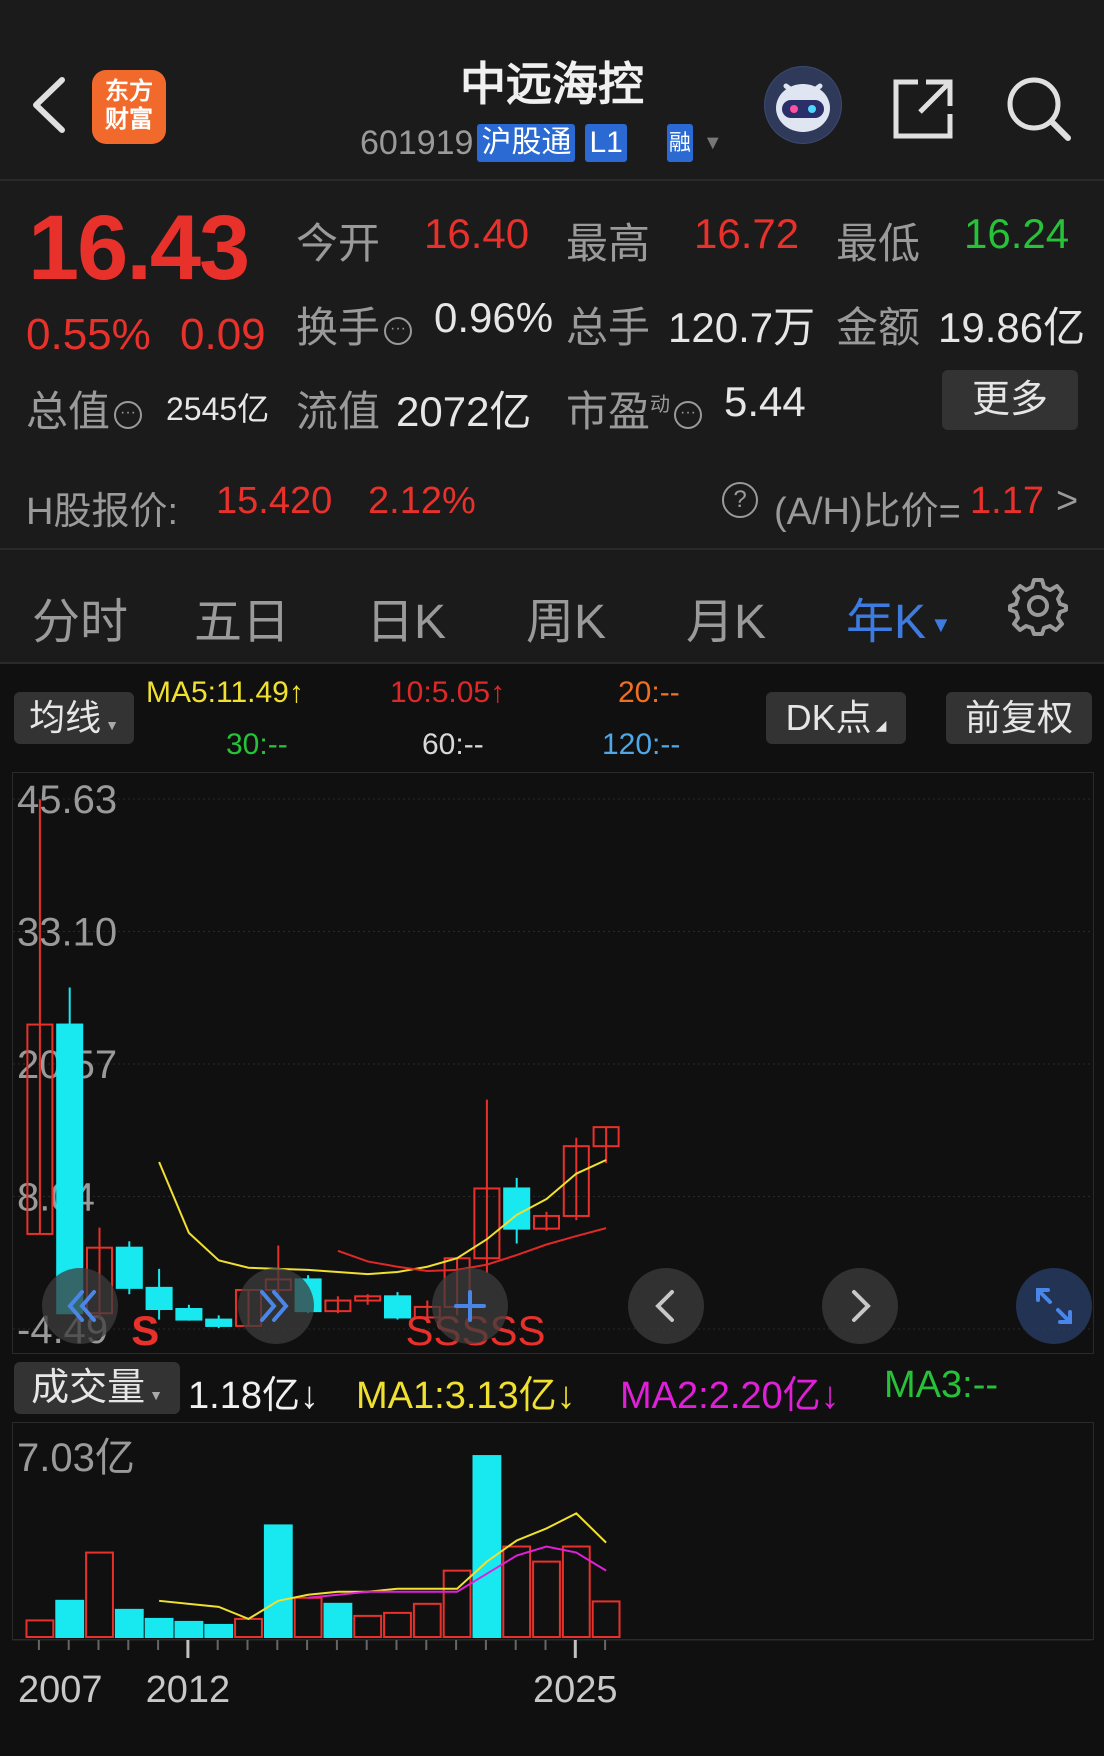 The image size is (1104, 1756). What do you see at coordinates (80, 1306) in the screenshot?
I see `zoom-out-button` at bounding box center [80, 1306].